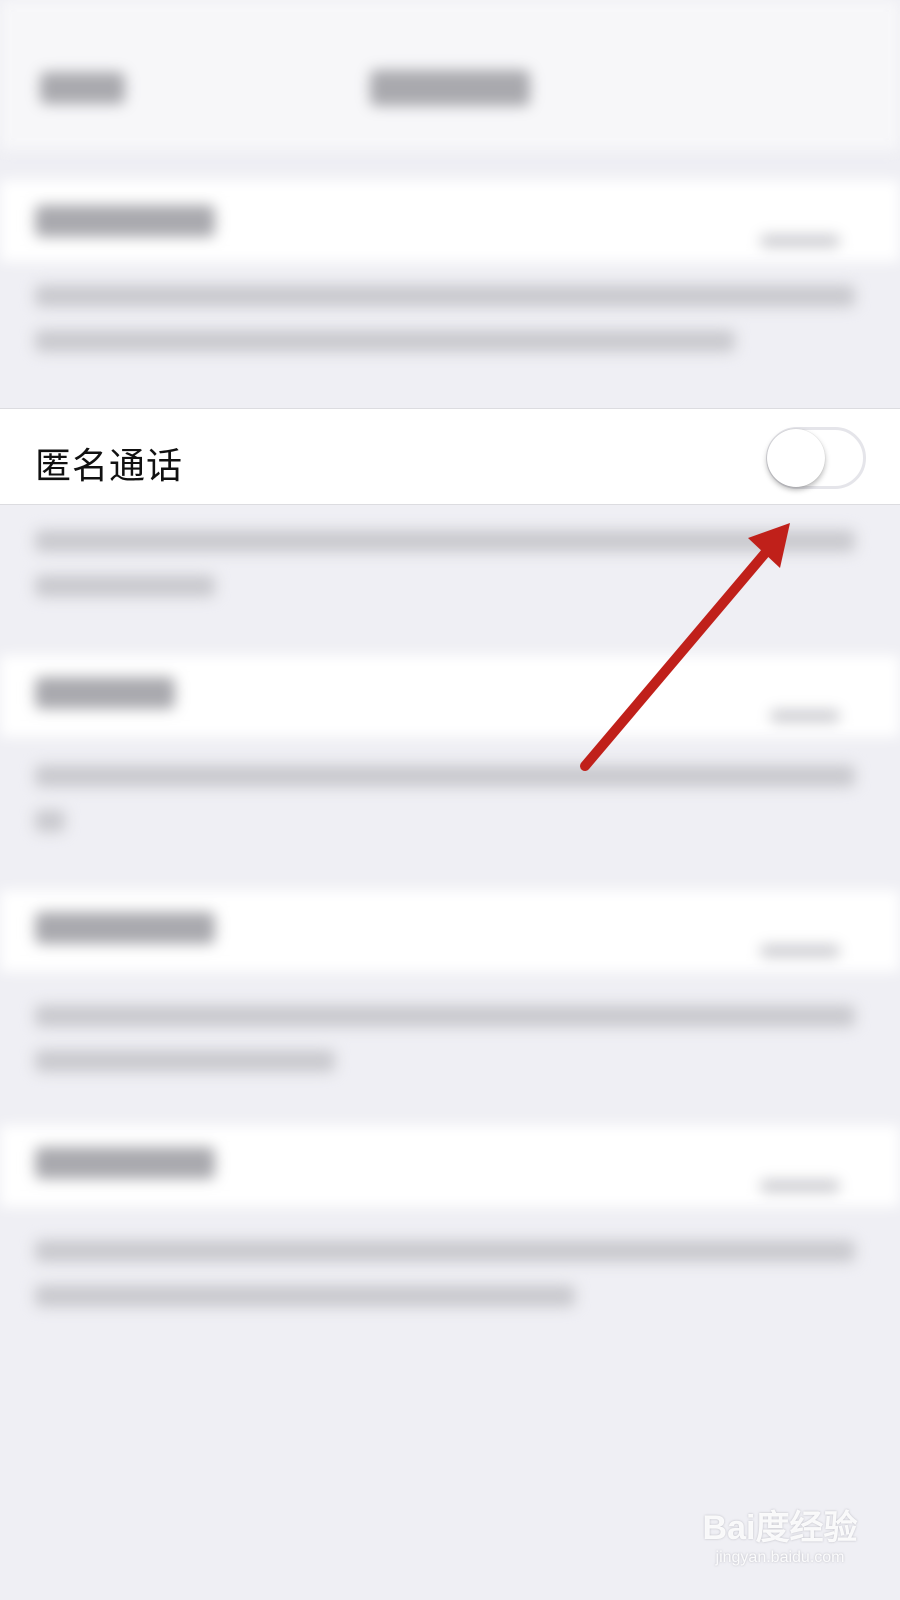 The image size is (900, 1600). I want to click on baidu-jingyan-watermark: Bai度经验 jingyan.baidu.com, so click(780, 1545).